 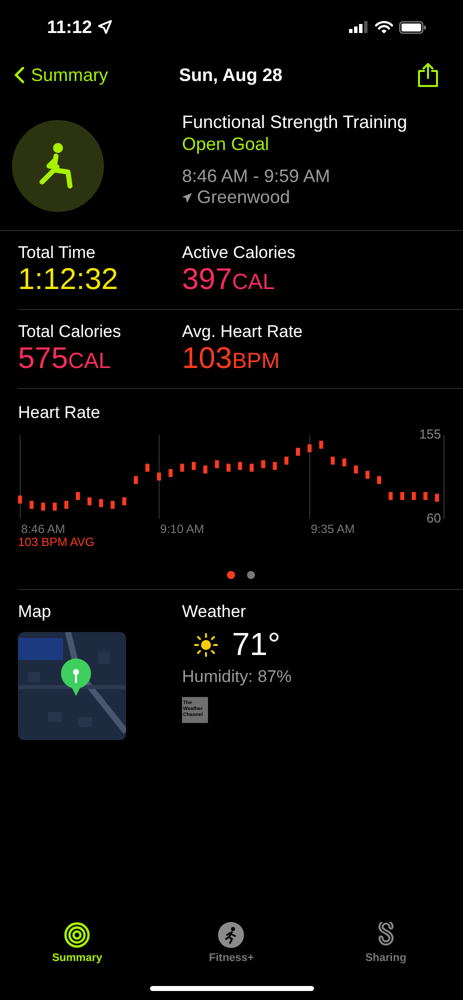 What do you see at coordinates (65, 359) in the screenshot?
I see `metric-value: 575CAL` at bounding box center [65, 359].